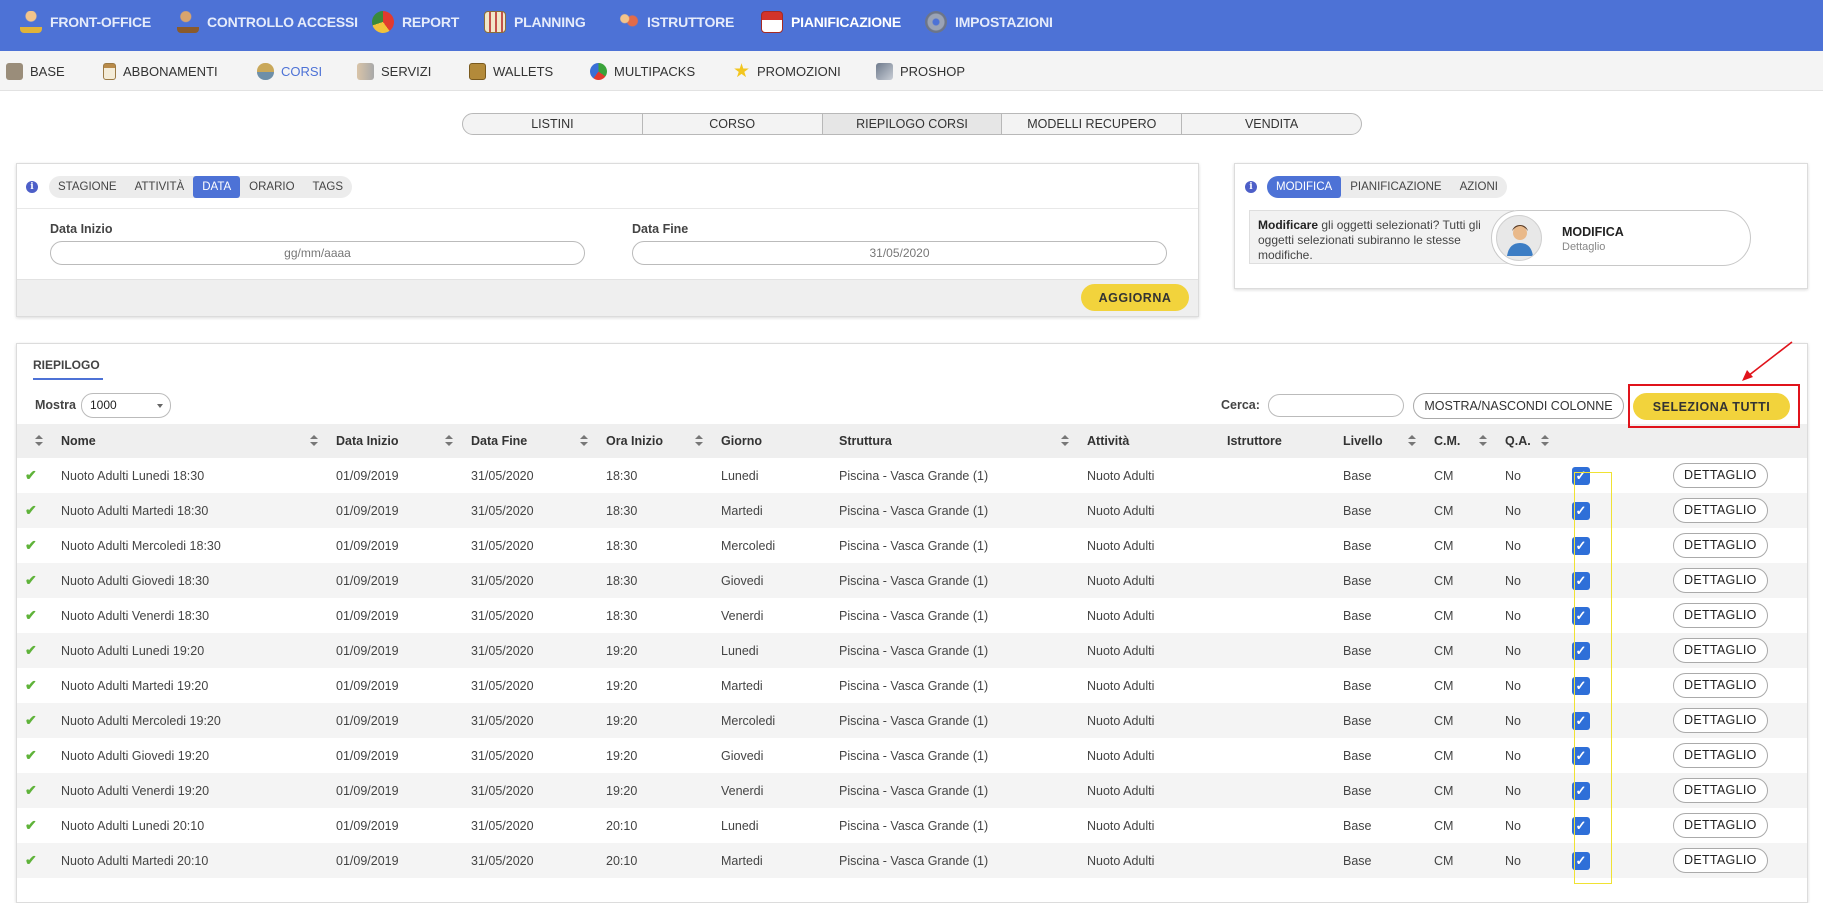 The height and width of the screenshot is (903, 1823). What do you see at coordinates (415, 22) in the screenshot?
I see `nav-report: REPORT` at bounding box center [415, 22].